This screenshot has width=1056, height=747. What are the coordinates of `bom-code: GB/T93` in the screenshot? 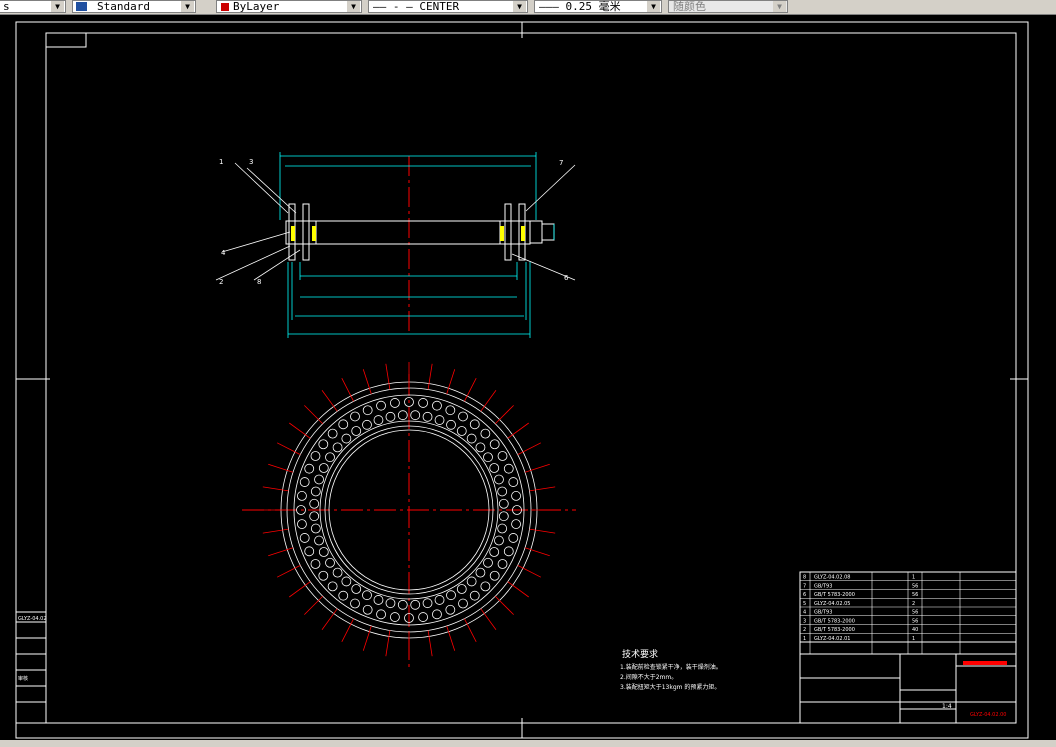 It's located at (823, 586).